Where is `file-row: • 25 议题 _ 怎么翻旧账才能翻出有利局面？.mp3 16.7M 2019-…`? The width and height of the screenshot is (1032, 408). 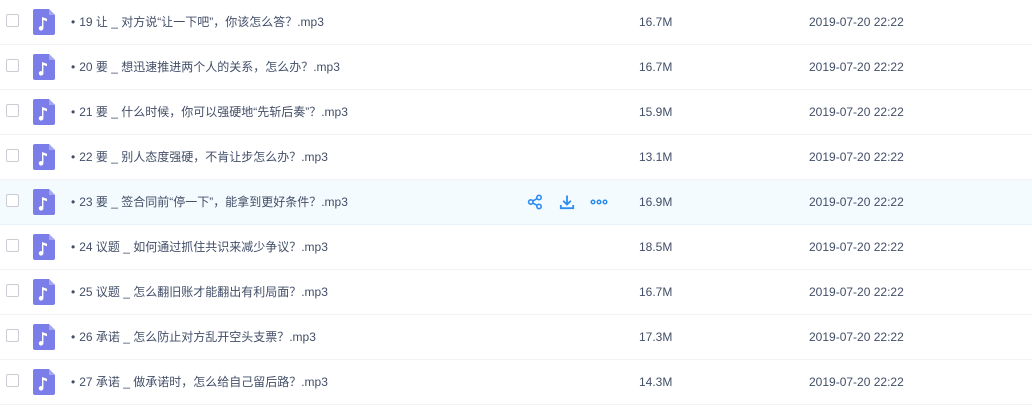 file-row: • 25 议题 _ 怎么翻旧账才能翻出有利局面？.mp3 16.7M 2019-… is located at coordinates (516, 292).